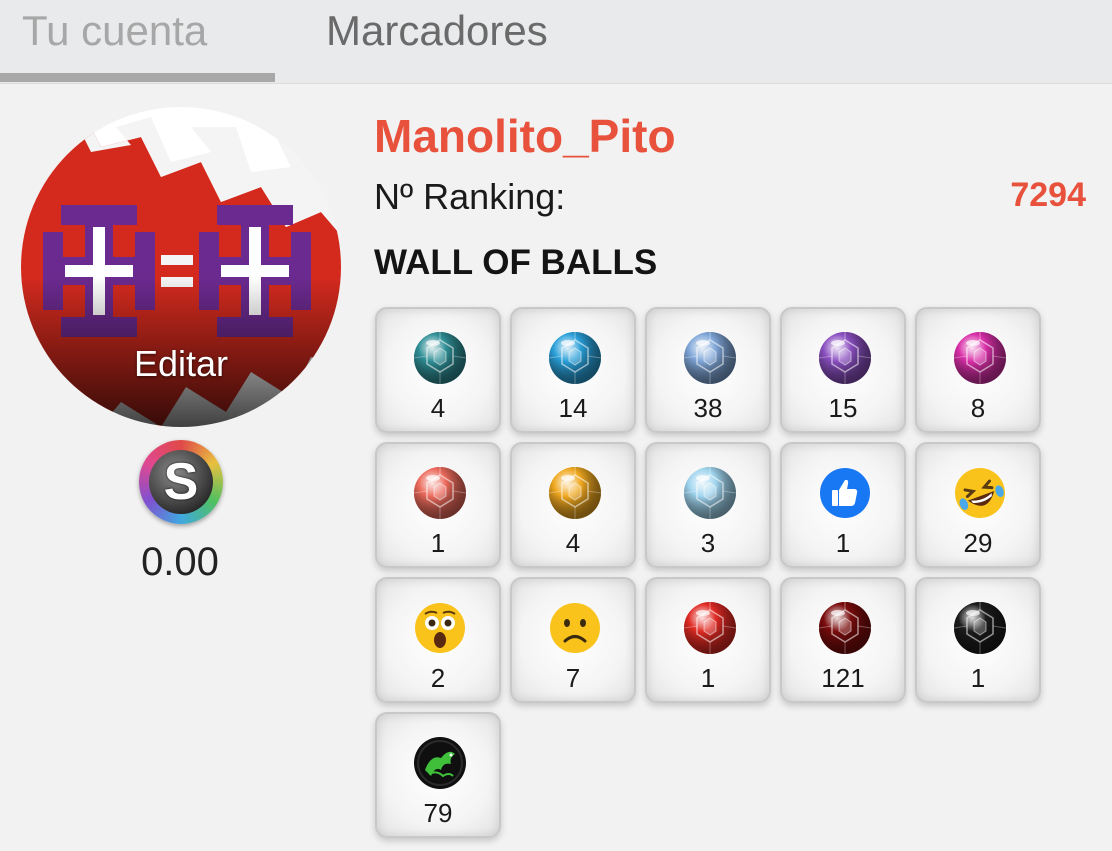  Describe the element at coordinates (575, 493) in the screenshot. I see `gold-gem-ball-icon` at that location.